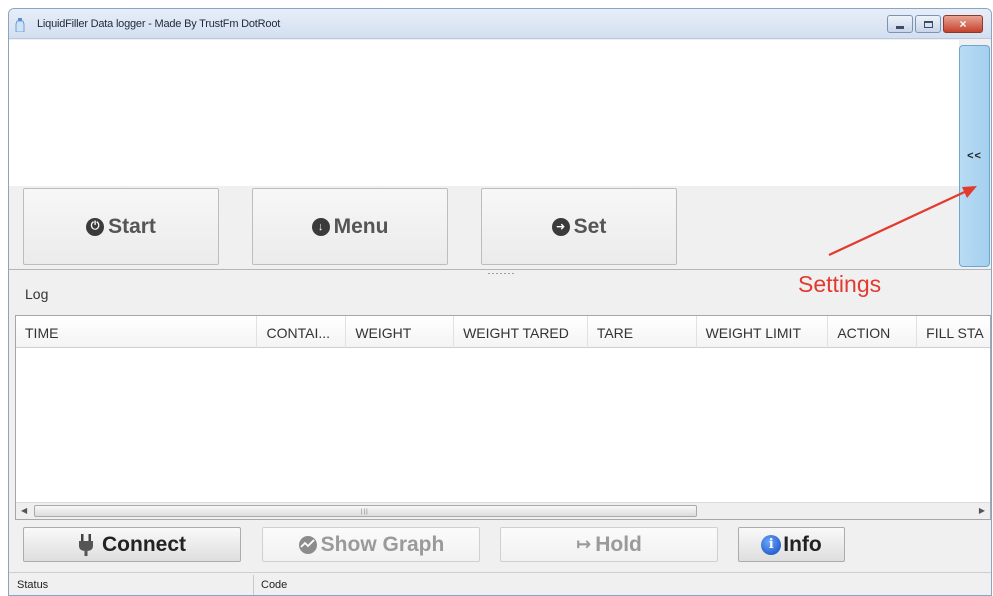  I want to click on show-graph-button-label: Show Graph, so click(382, 544).